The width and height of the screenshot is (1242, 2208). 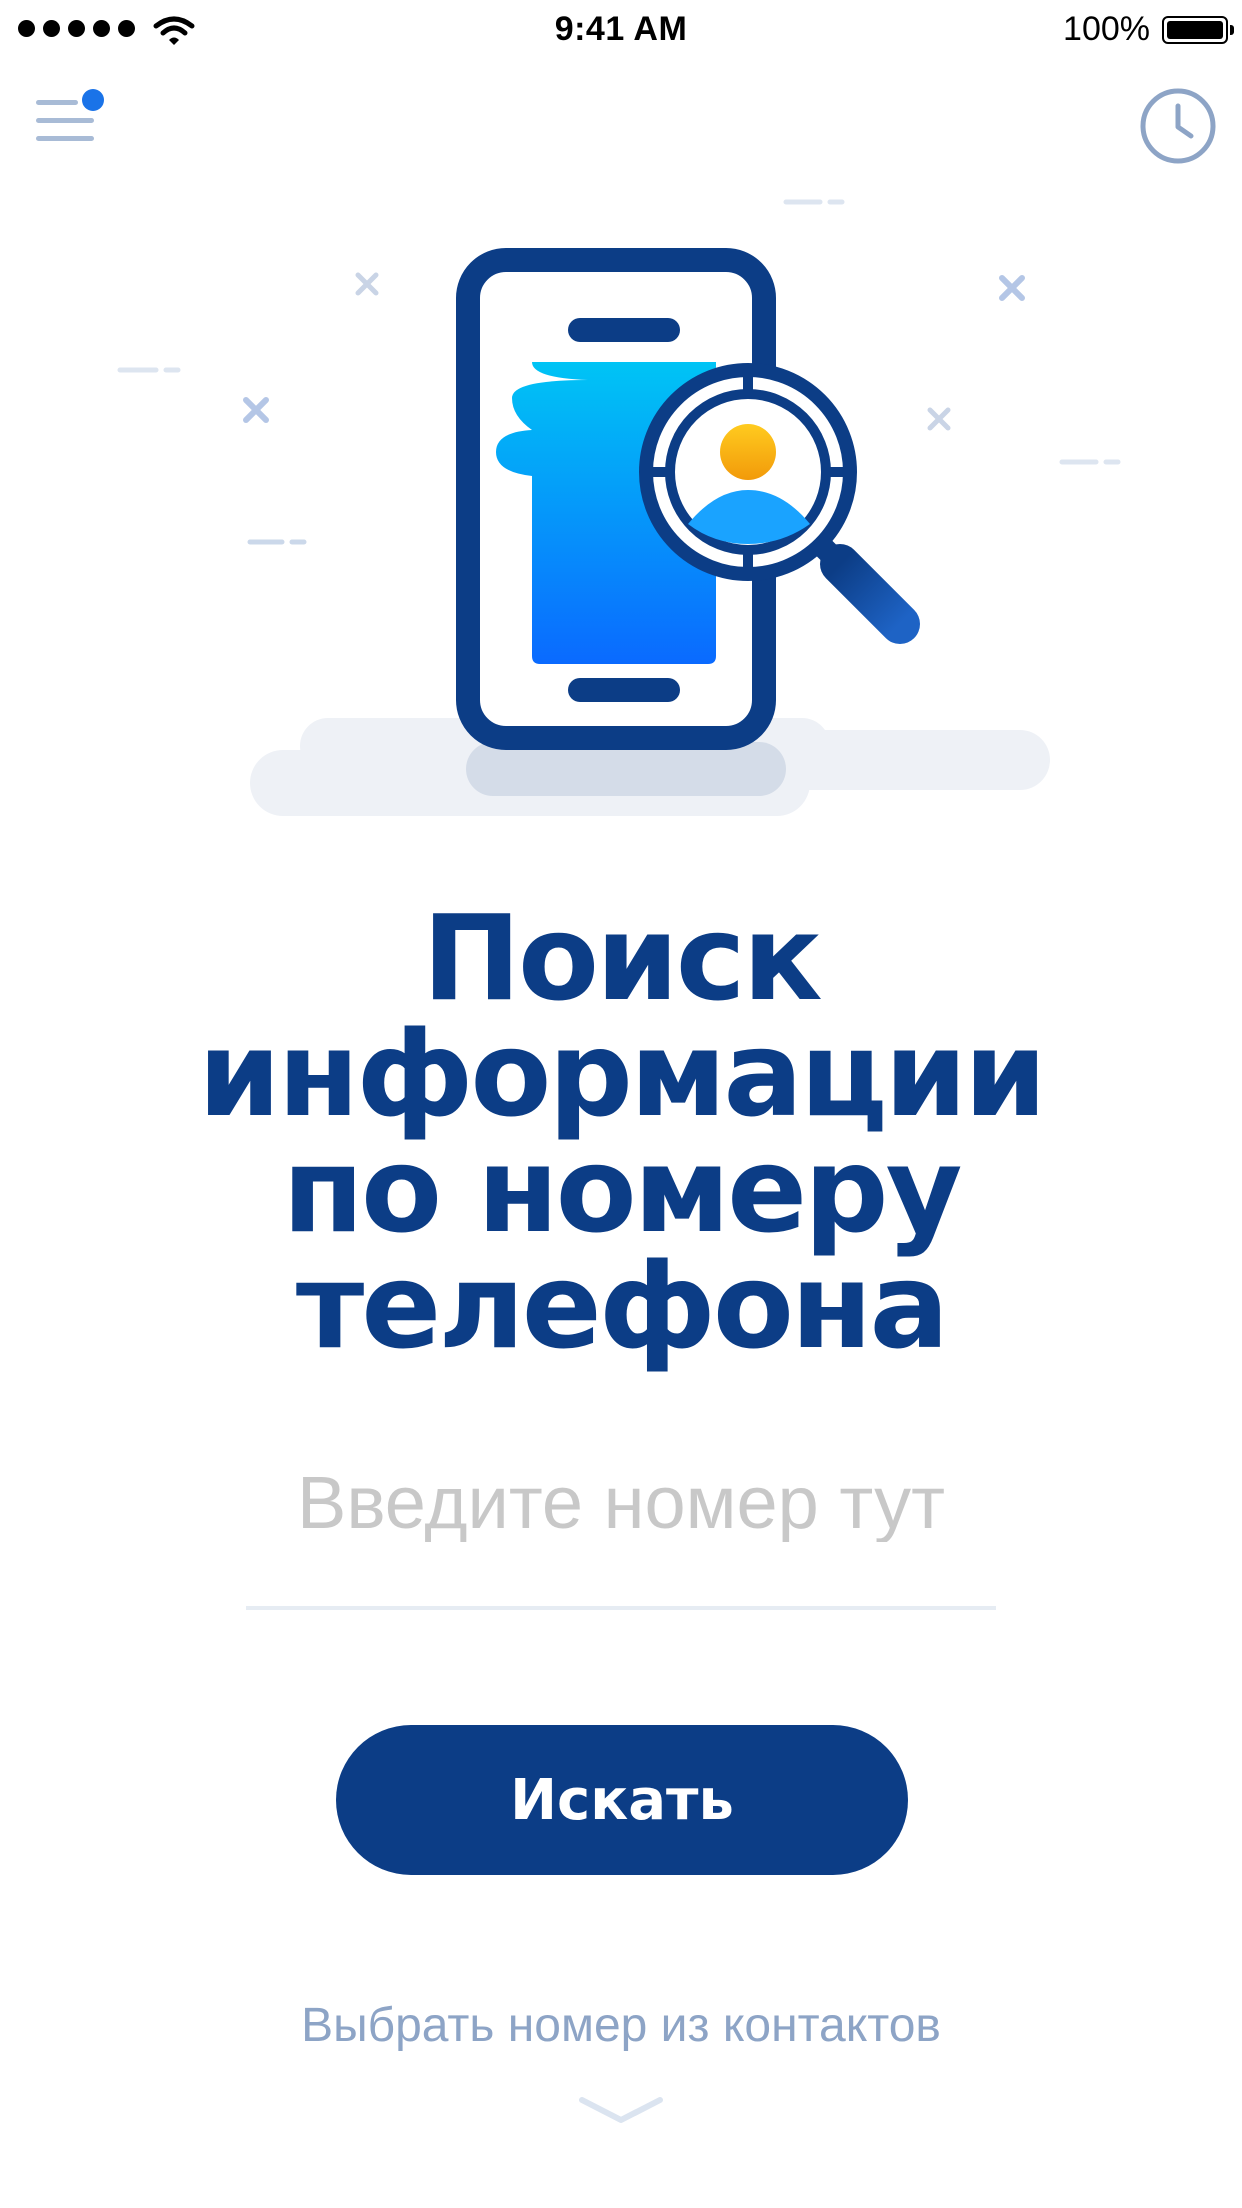 I want to click on notification-dot, so click(x=93, y=100).